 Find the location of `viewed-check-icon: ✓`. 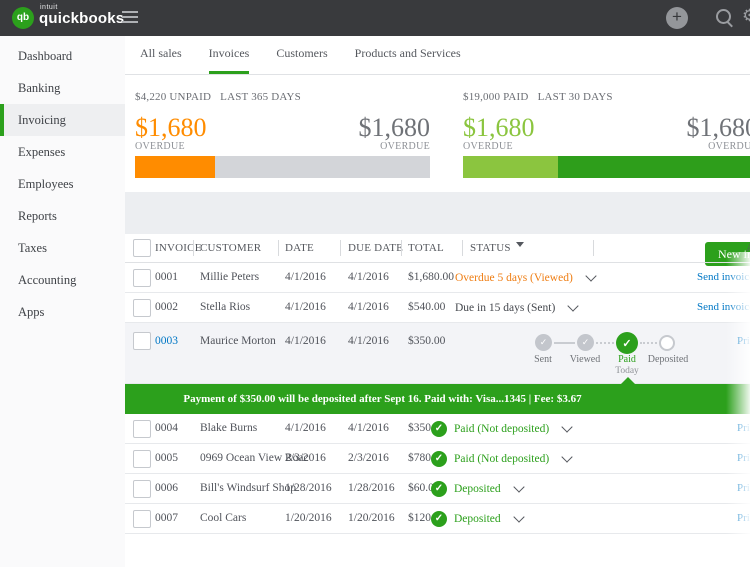

viewed-check-icon: ✓ is located at coordinates (585, 342).